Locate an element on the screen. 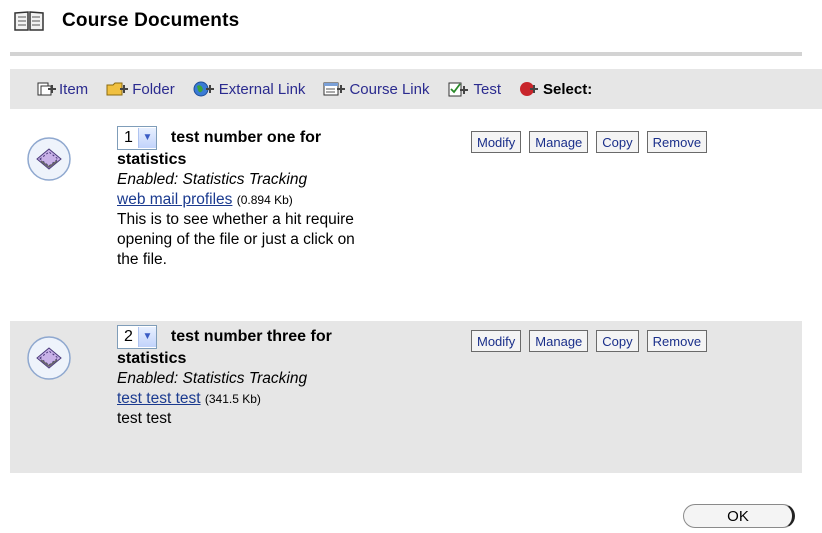 This screenshot has height=533, width=822. add-external-link-button: External Link is located at coordinates (249, 89).